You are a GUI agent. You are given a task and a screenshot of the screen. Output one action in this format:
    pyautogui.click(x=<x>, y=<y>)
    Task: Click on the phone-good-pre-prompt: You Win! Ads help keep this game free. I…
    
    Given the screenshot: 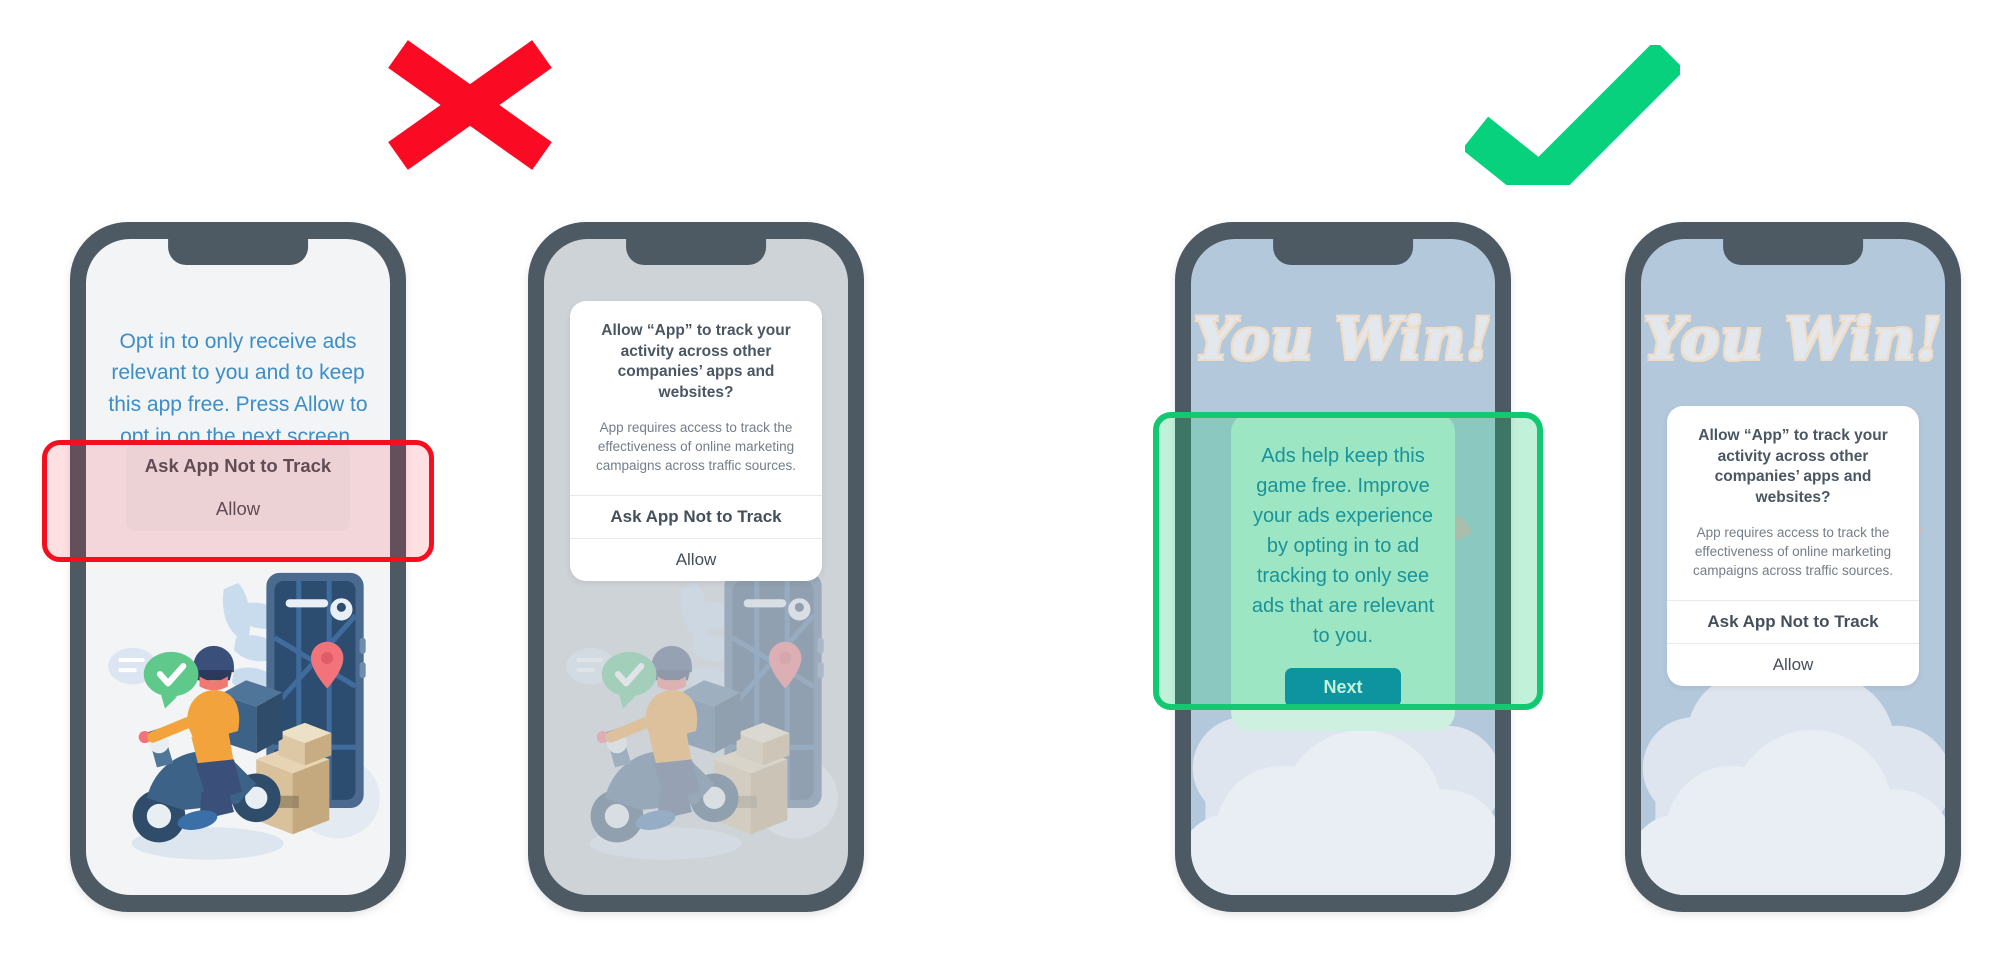 What is the action you would take?
    pyautogui.click(x=1343, y=567)
    